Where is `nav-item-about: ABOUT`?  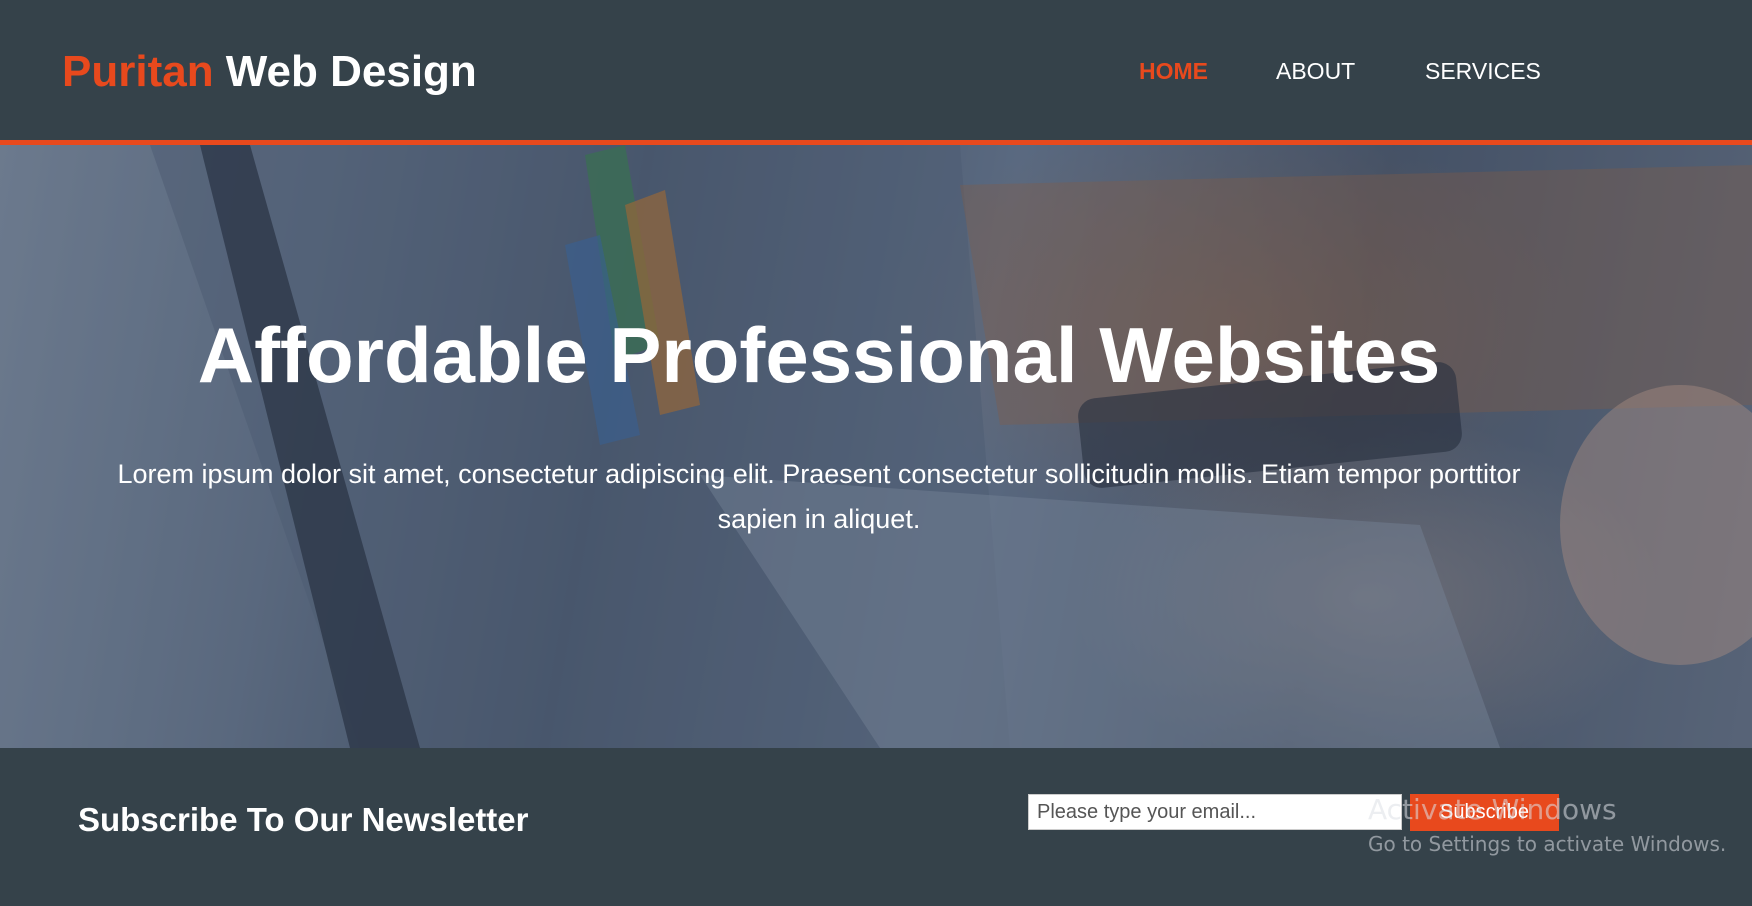
nav-item-about: ABOUT is located at coordinates (1315, 71).